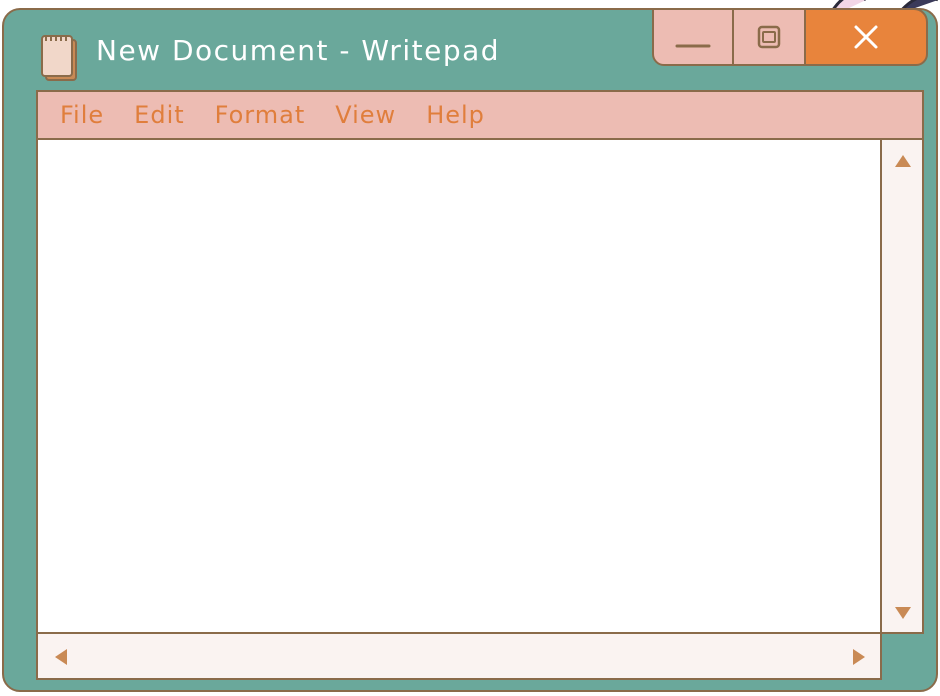 Image resolution: width=940 pixels, height=696 pixels. What do you see at coordinates (459, 656) in the screenshot?
I see `horizontal-scrollbar` at bounding box center [459, 656].